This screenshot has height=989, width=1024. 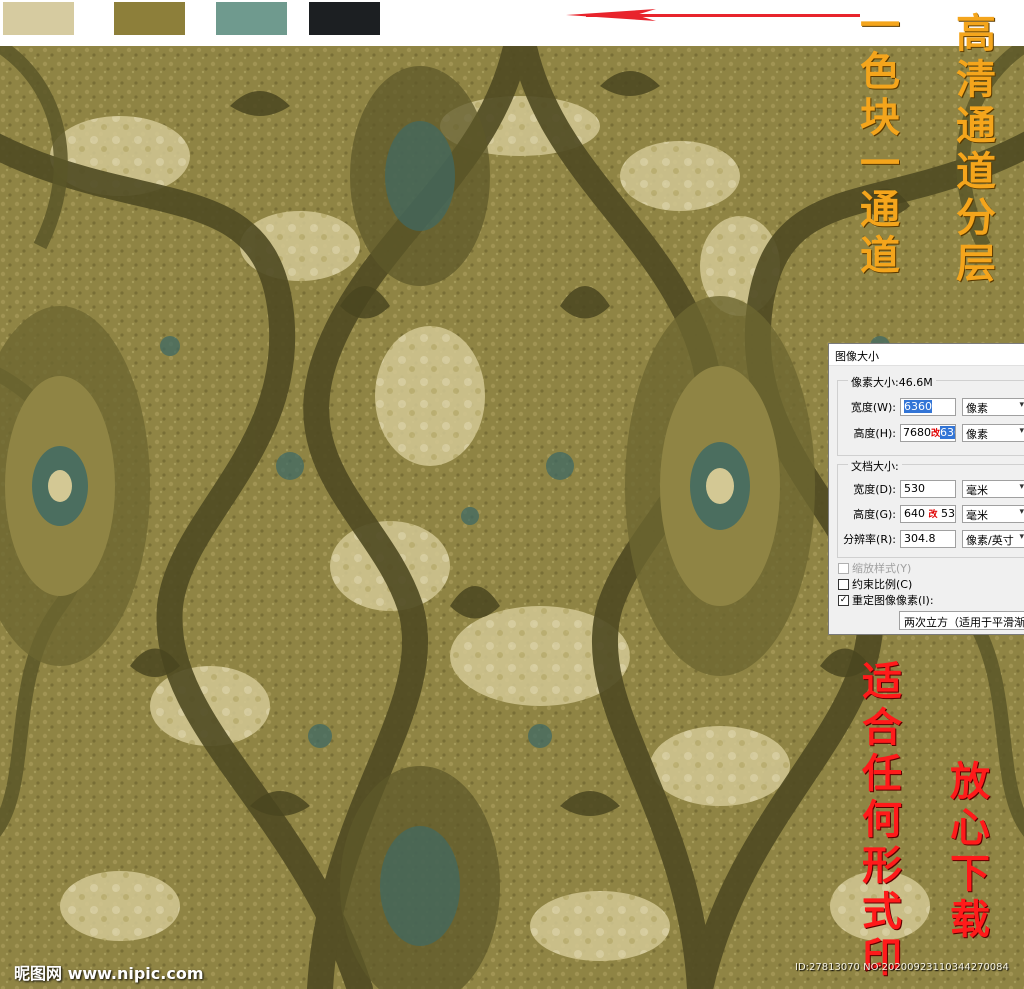 I want to click on doc-width-input: 530, so click(x=928, y=489).